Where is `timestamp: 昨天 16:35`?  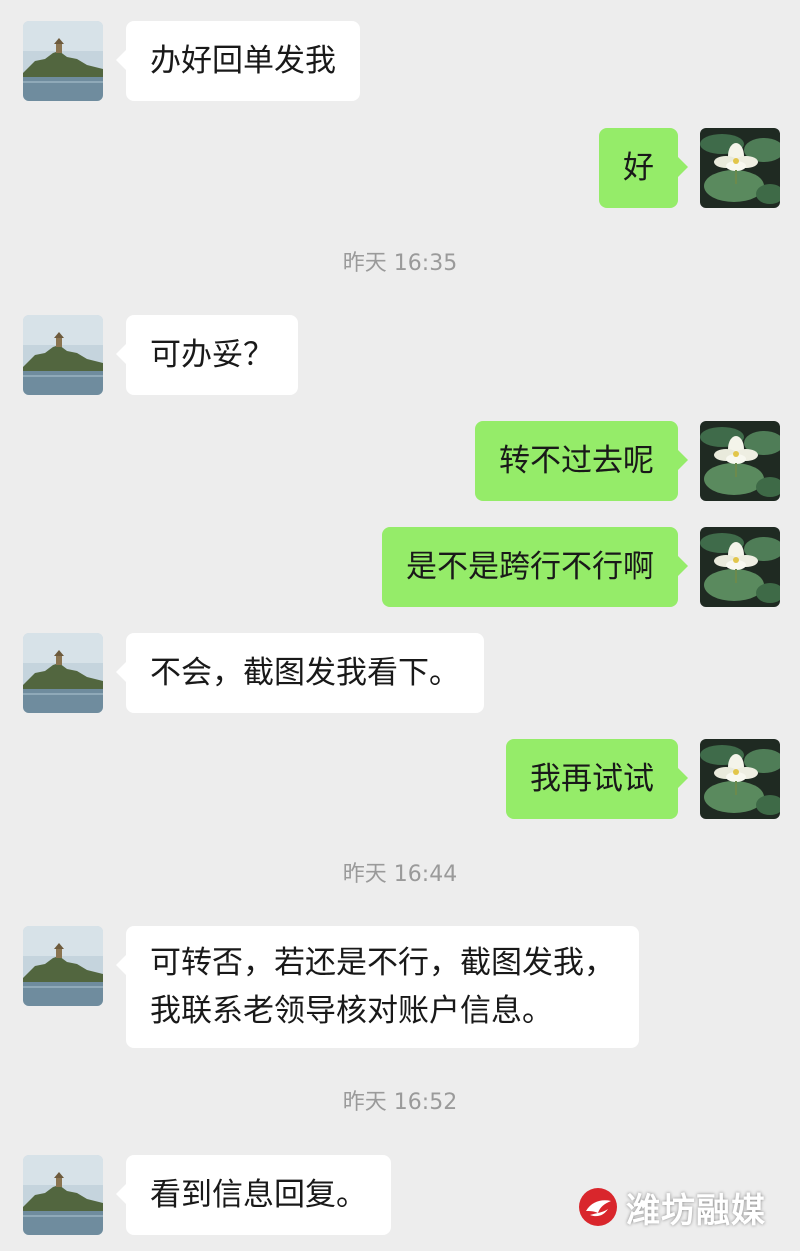
timestamp: 昨天 16:35 is located at coordinates (400, 263).